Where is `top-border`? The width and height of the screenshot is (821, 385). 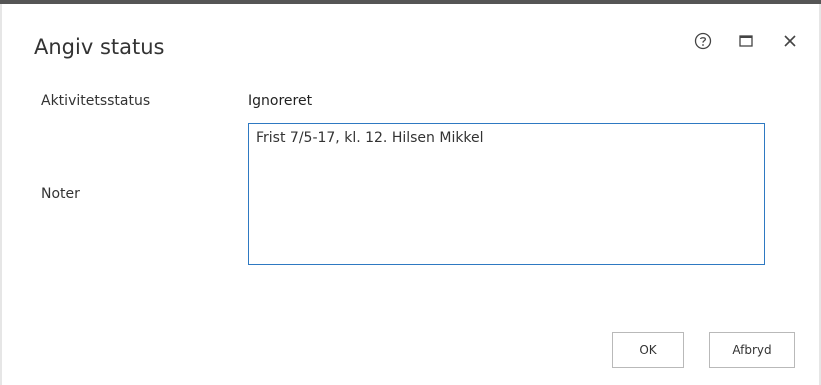
top-border is located at coordinates (410, 2).